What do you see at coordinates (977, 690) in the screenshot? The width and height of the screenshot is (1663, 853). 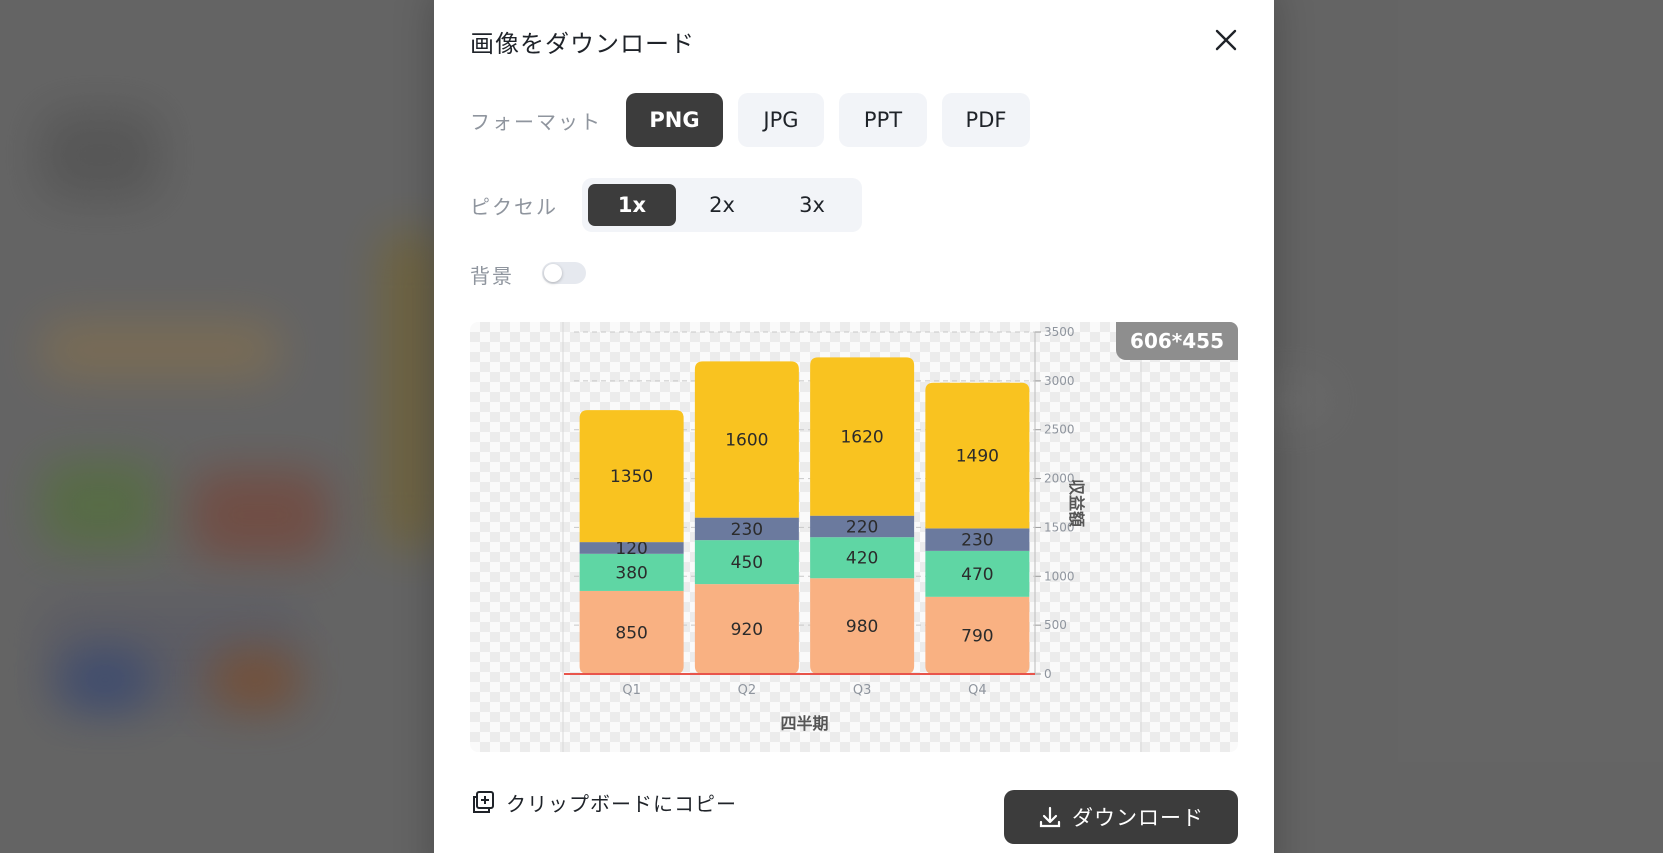 I see `x-tick-label: Q4` at bounding box center [977, 690].